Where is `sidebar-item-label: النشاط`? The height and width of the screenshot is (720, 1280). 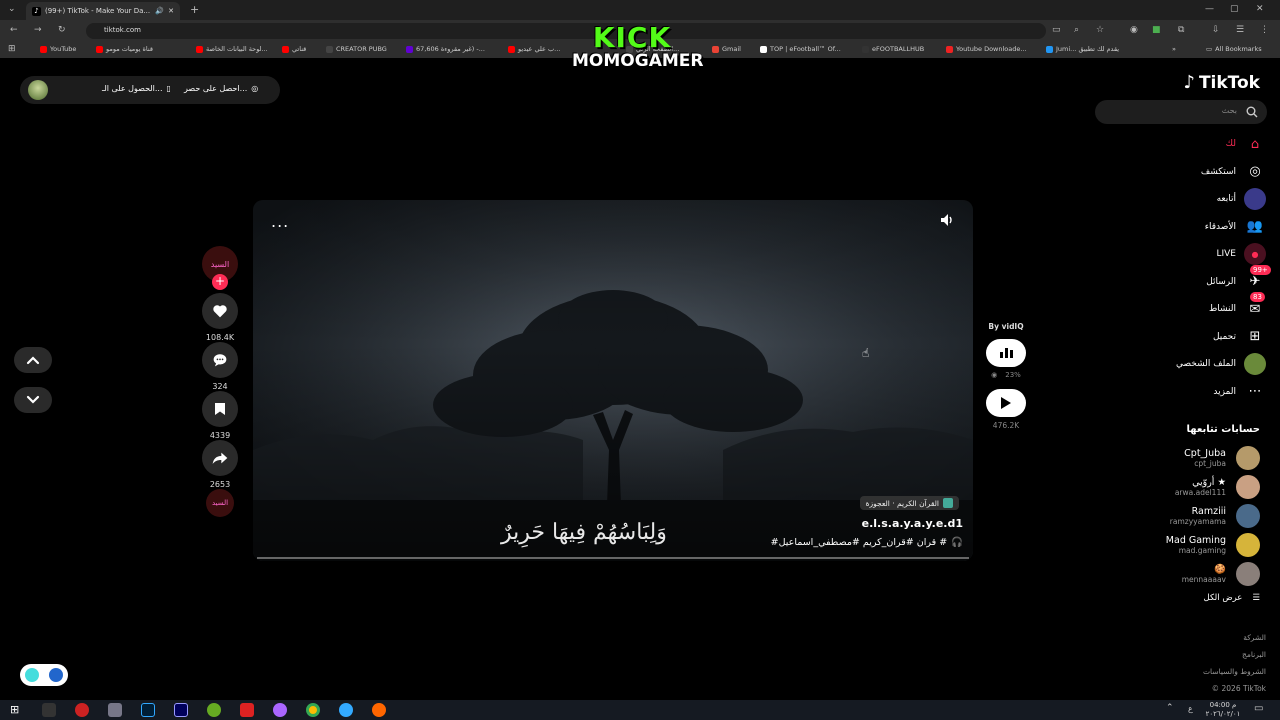
sidebar-item-label: النشاط is located at coordinates (1222, 309).